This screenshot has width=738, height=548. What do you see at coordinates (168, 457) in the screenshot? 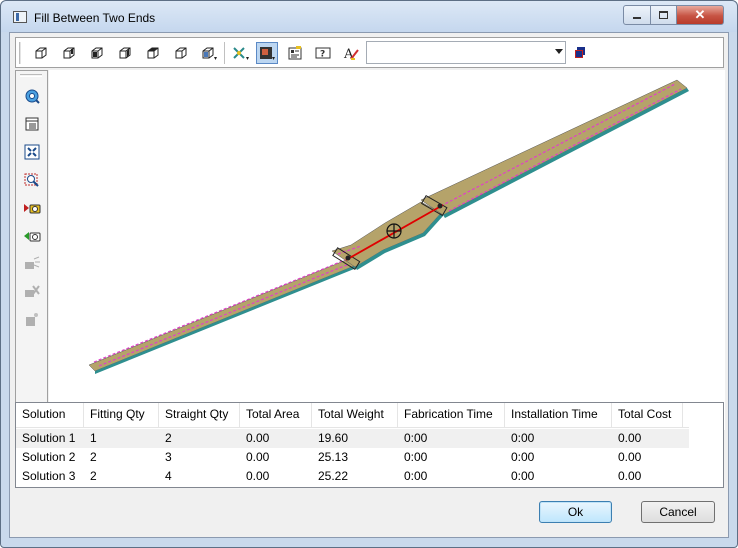
I see `table-cell: 3` at bounding box center [168, 457].